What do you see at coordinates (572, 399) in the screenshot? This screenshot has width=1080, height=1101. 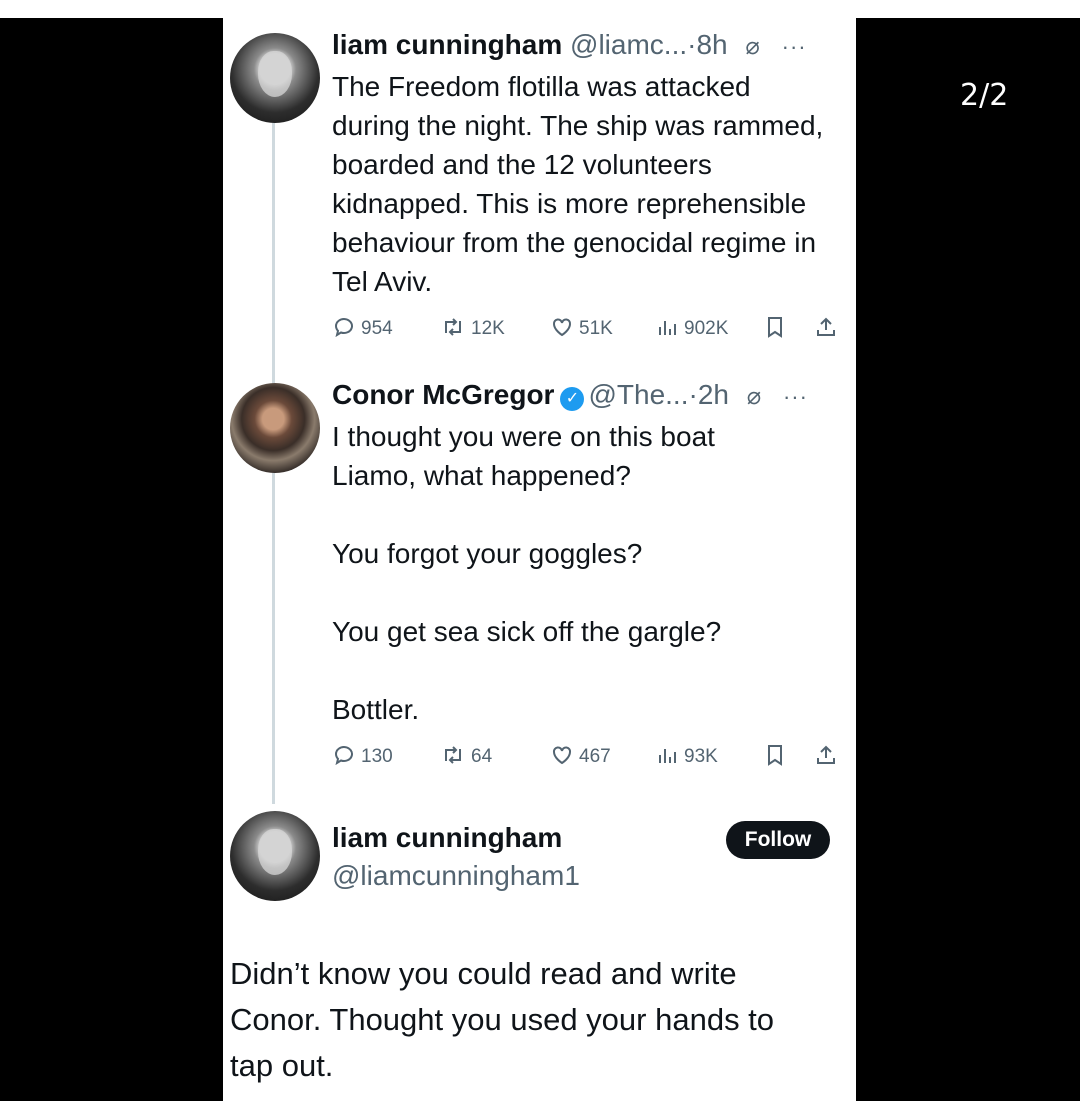 I see `verified-badge-icon: ✓` at bounding box center [572, 399].